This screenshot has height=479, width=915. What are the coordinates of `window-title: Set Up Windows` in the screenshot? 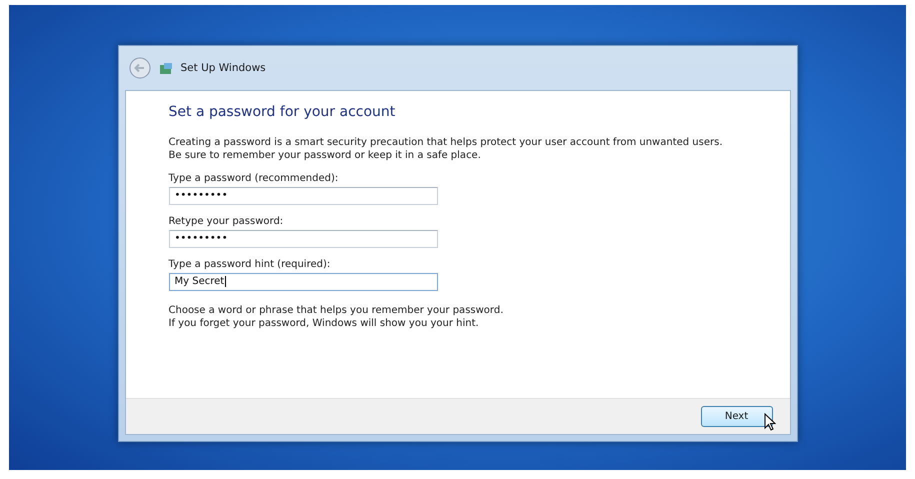 It's located at (223, 68).